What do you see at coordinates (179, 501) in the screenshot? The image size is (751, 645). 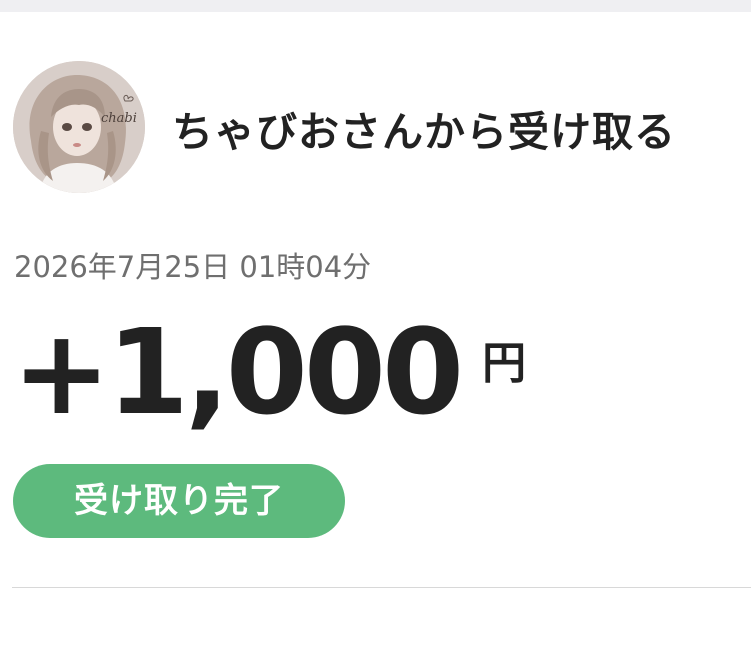 I see `status-badge: 受け取り完了` at bounding box center [179, 501].